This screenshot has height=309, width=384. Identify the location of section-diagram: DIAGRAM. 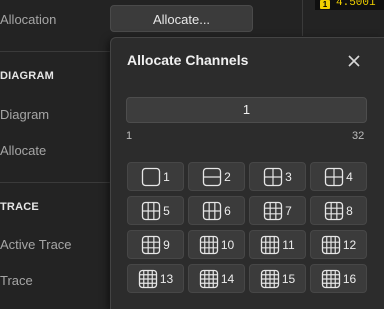
(27, 76).